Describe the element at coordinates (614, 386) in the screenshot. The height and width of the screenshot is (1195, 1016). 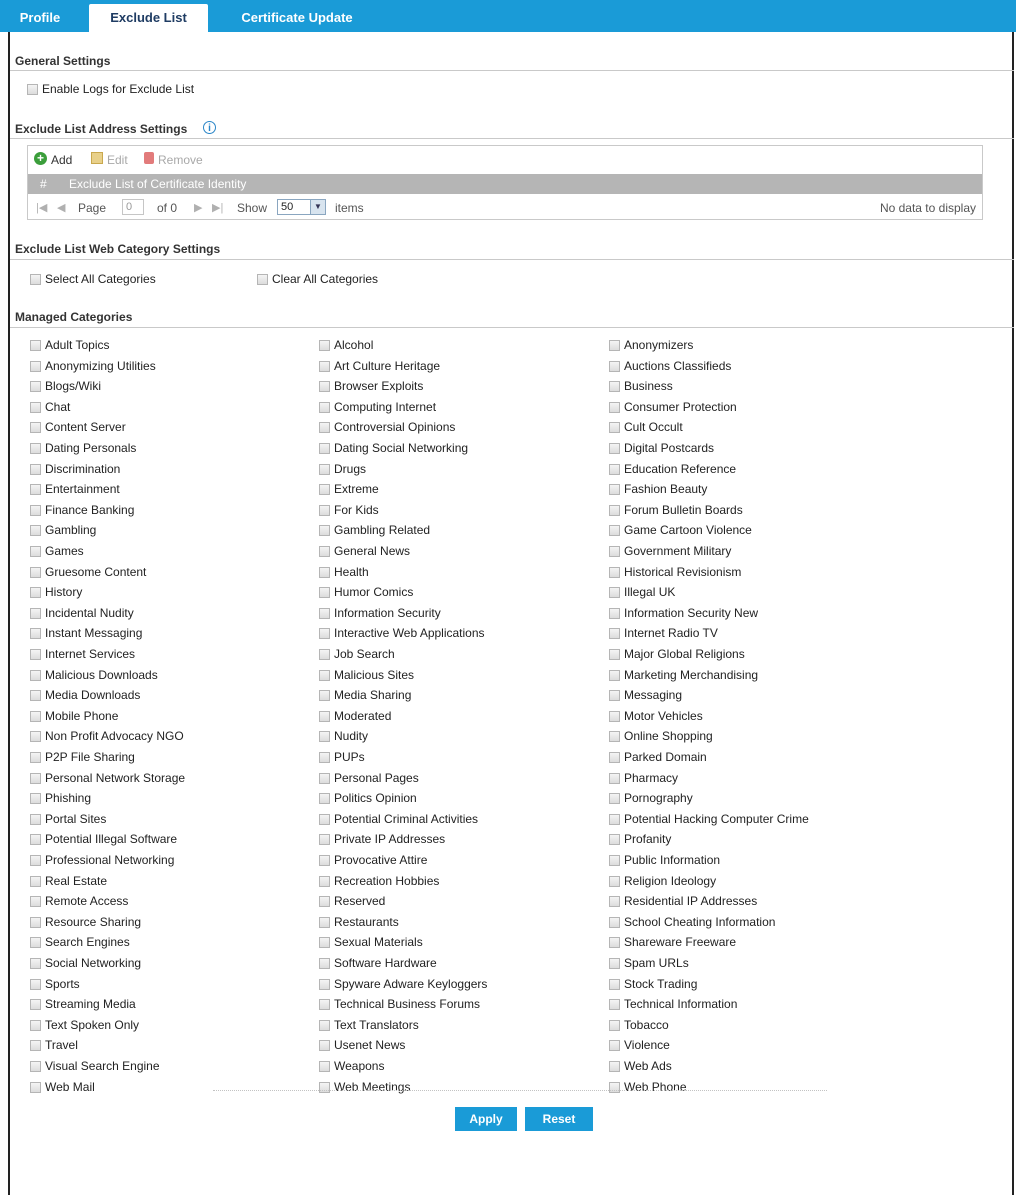
I see `category-checkbox-business` at that location.